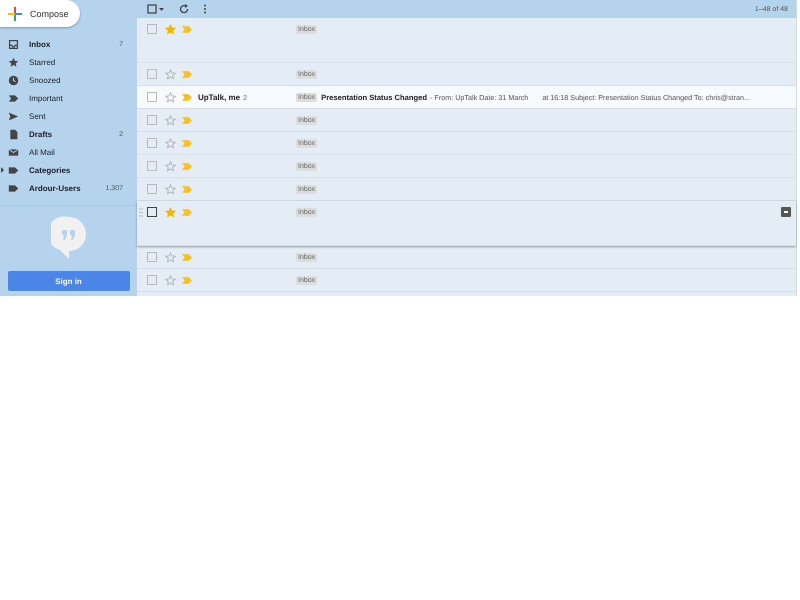 The width and height of the screenshot is (800, 600). I want to click on sidebar-item: Important, so click(68, 98).